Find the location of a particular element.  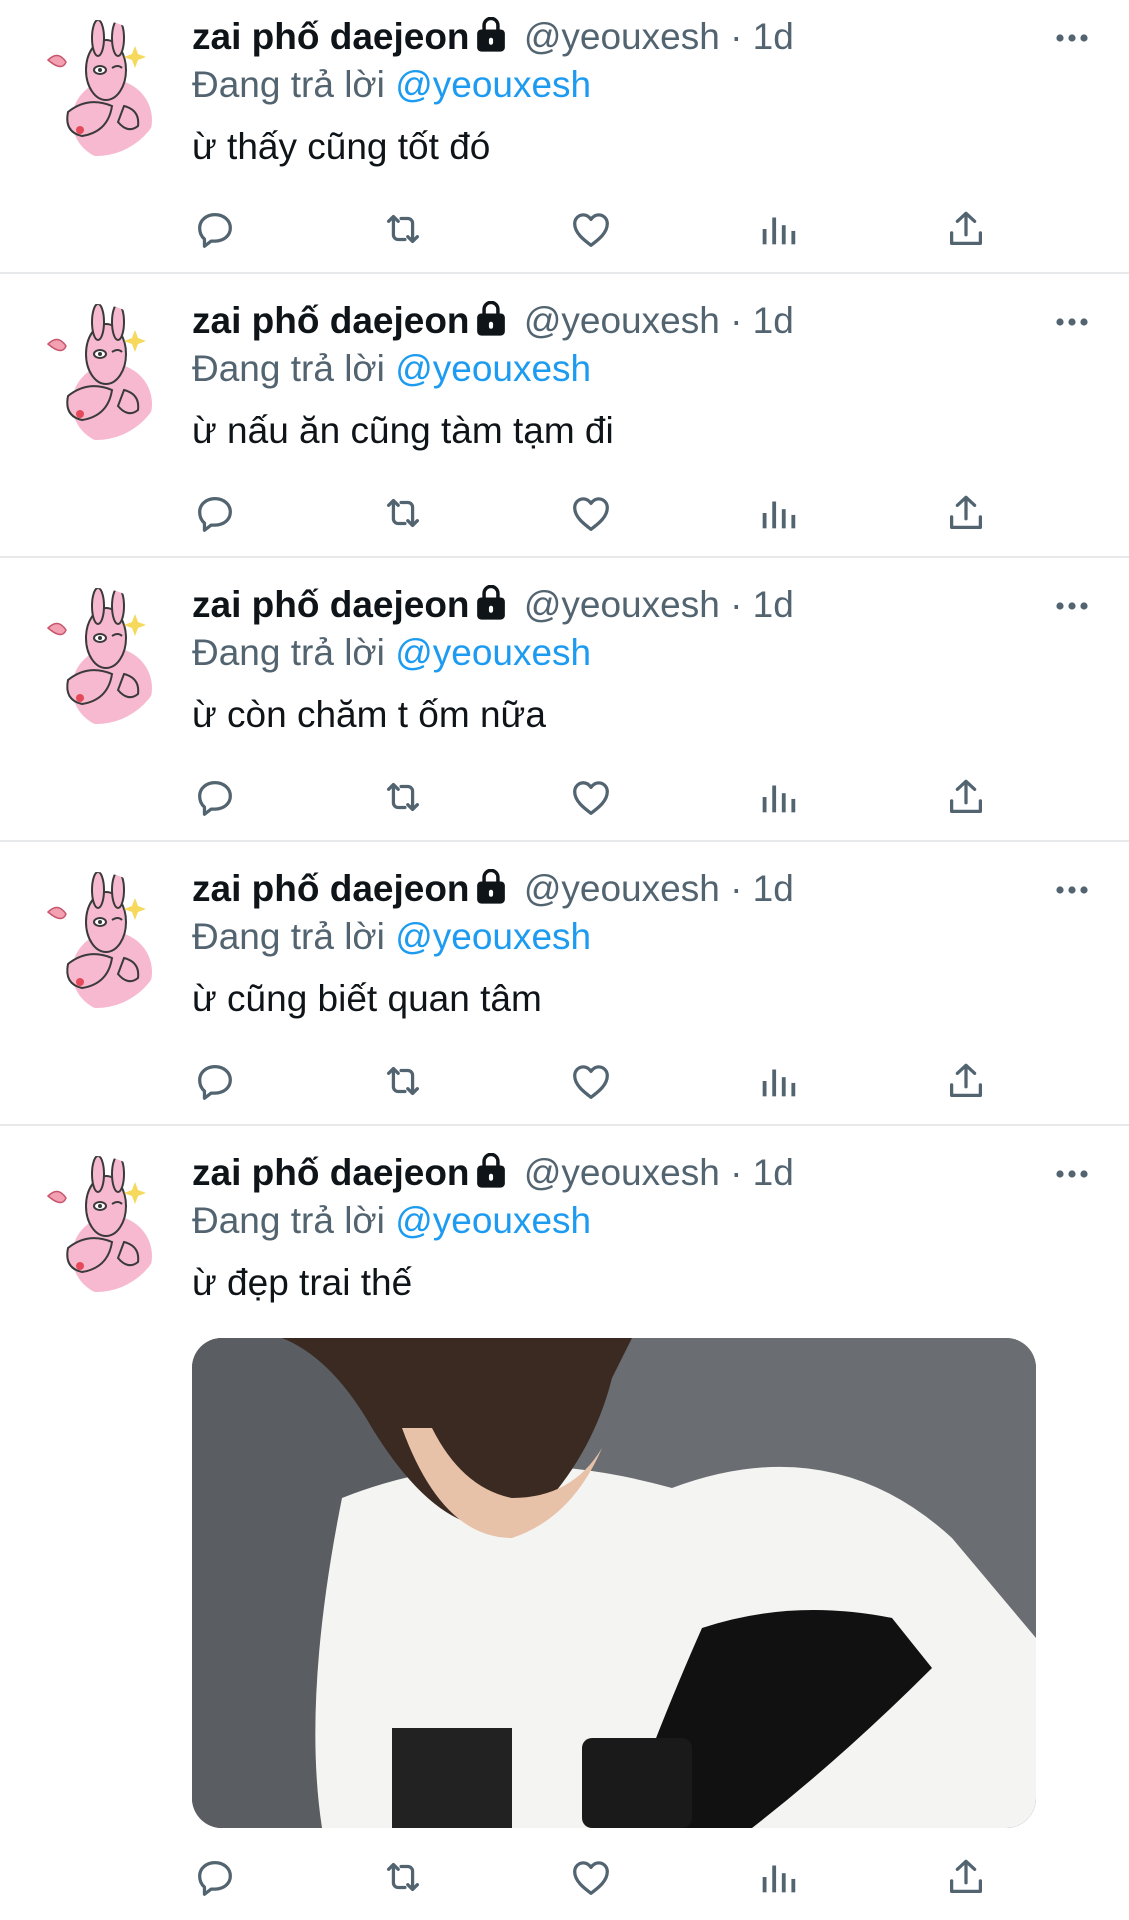

tweet-text: ừ cũng biết quan tâm is located at coordinates (367, 998).